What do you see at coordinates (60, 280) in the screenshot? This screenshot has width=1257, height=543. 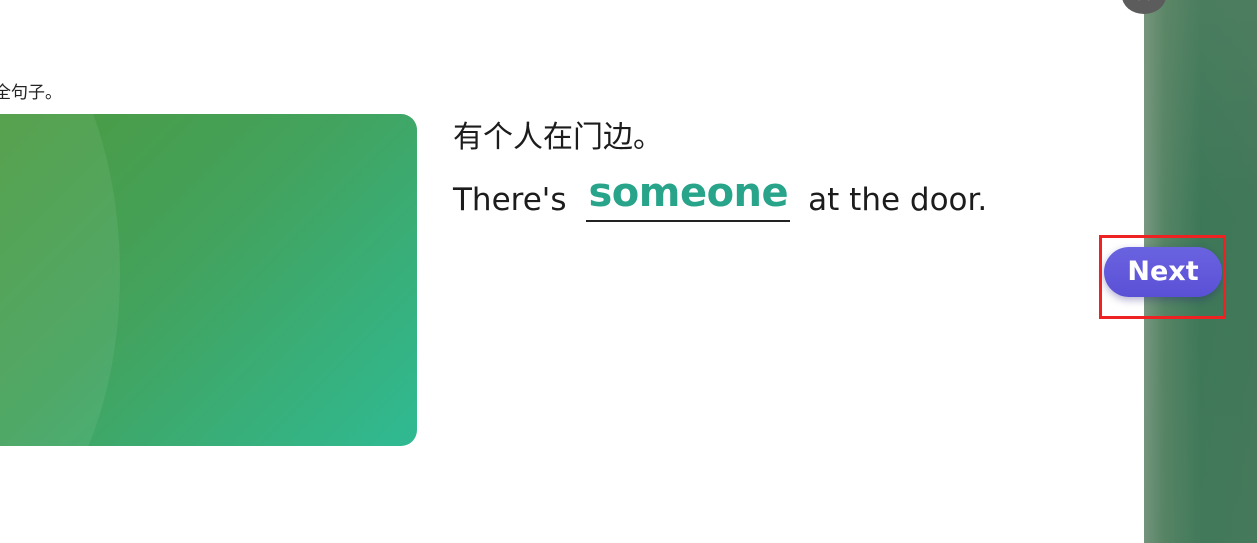 I see `illustration-decoration` at bounding box center [60, 280].